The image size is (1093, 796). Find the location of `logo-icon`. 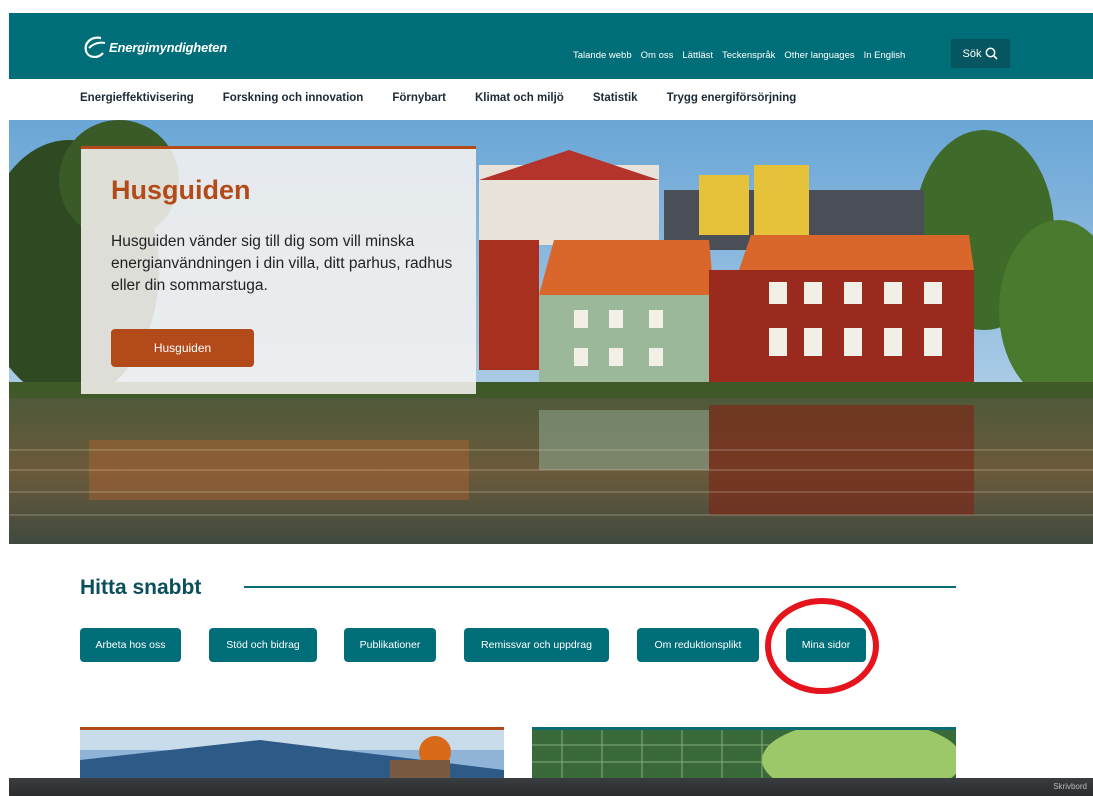

logo-icon is located at coordinates (95, 47).